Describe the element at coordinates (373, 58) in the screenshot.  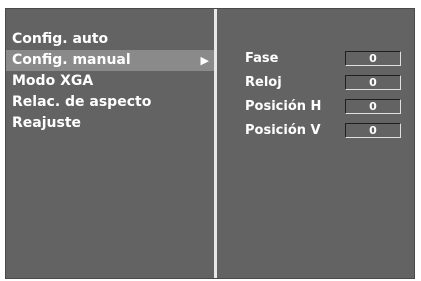
I see `setting-value-phase: 0` at that location.